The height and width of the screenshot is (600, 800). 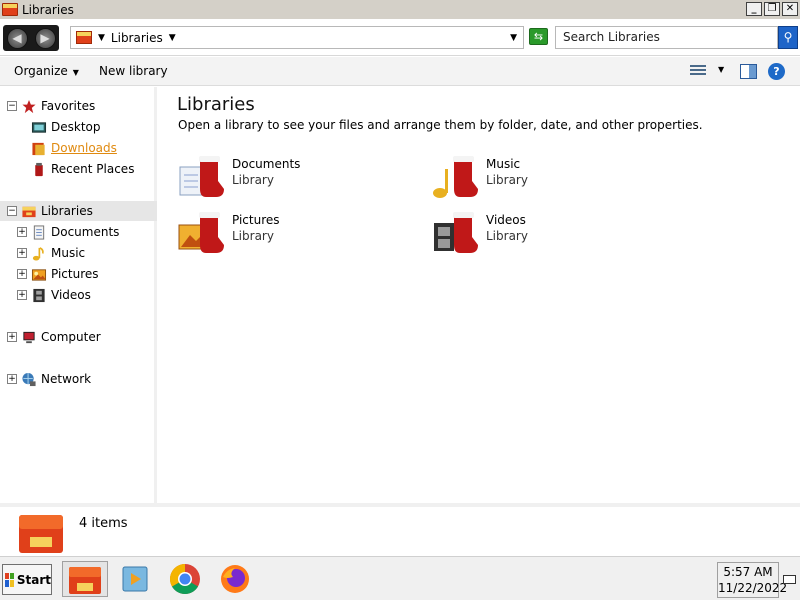 I want to click on nav-network-label: Network, so click(x=66, y=379).